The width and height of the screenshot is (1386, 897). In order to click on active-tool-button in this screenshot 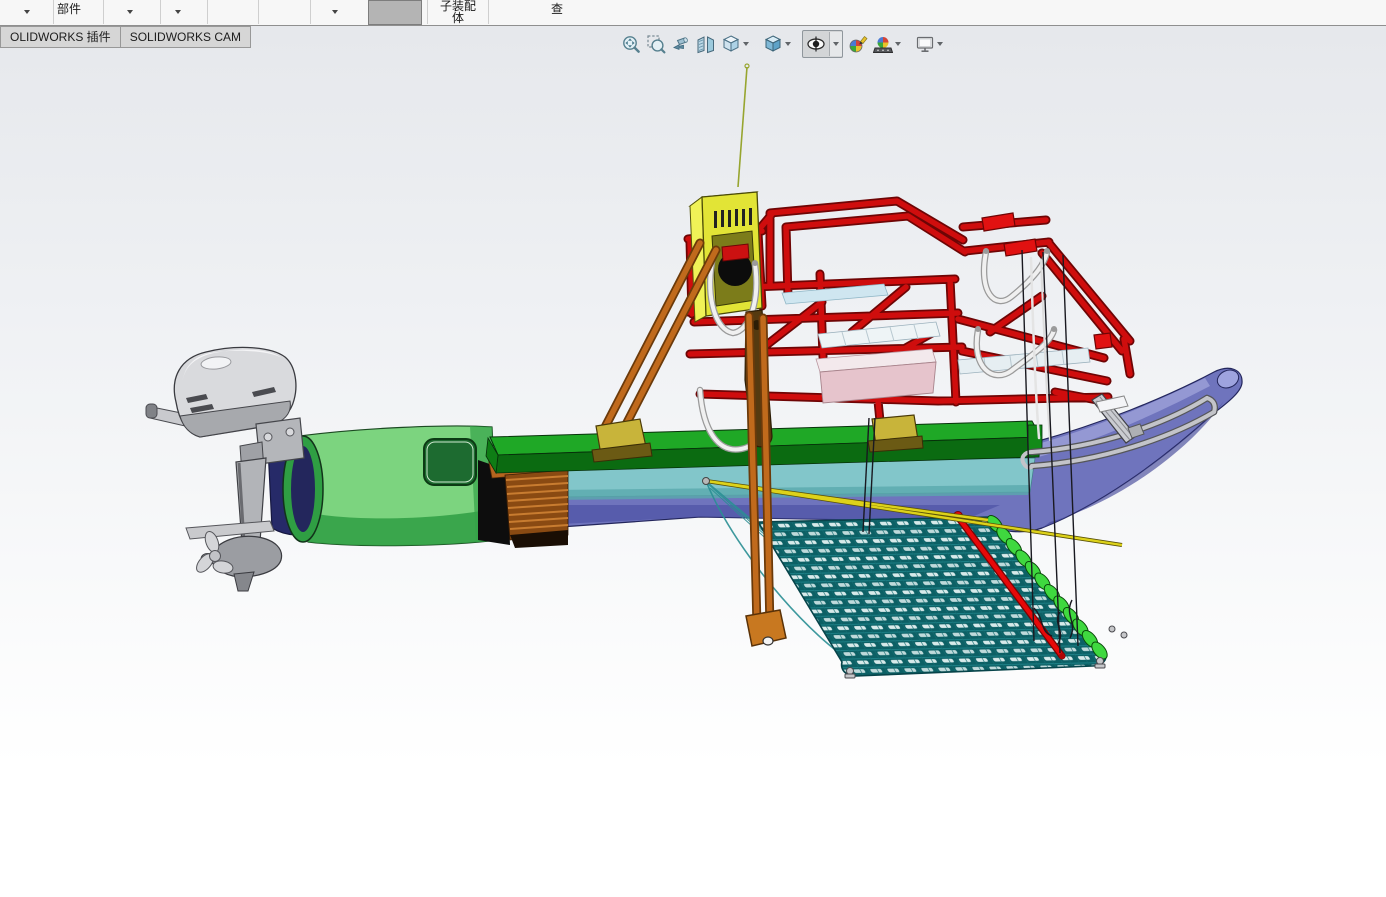, I will do `click(395, 12)`.